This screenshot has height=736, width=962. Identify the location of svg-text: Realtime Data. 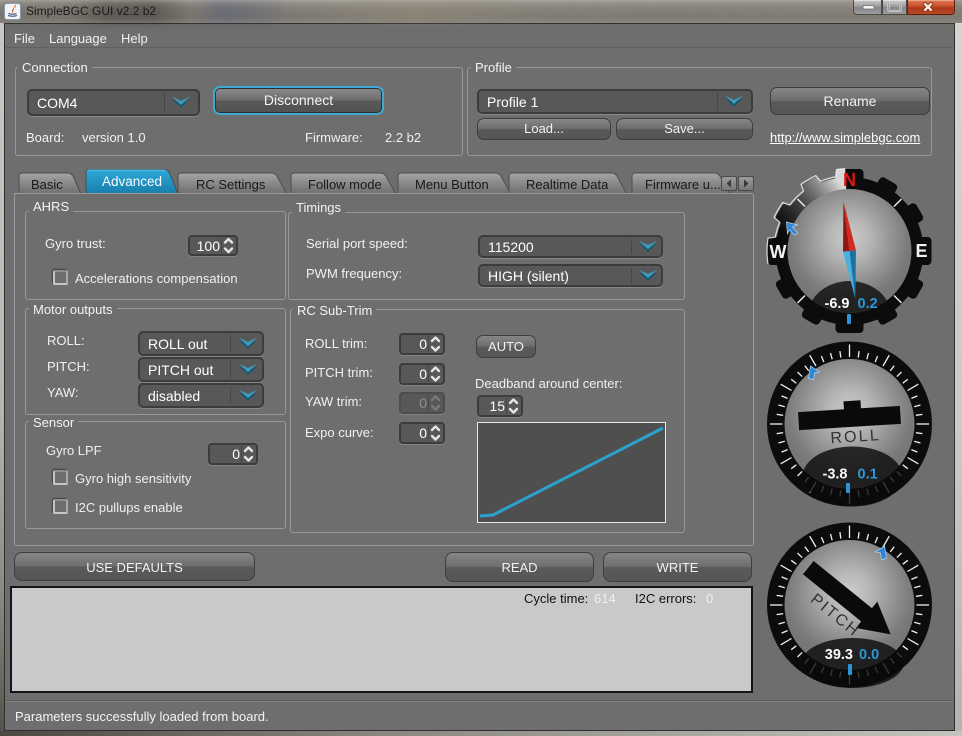
(567, 184).